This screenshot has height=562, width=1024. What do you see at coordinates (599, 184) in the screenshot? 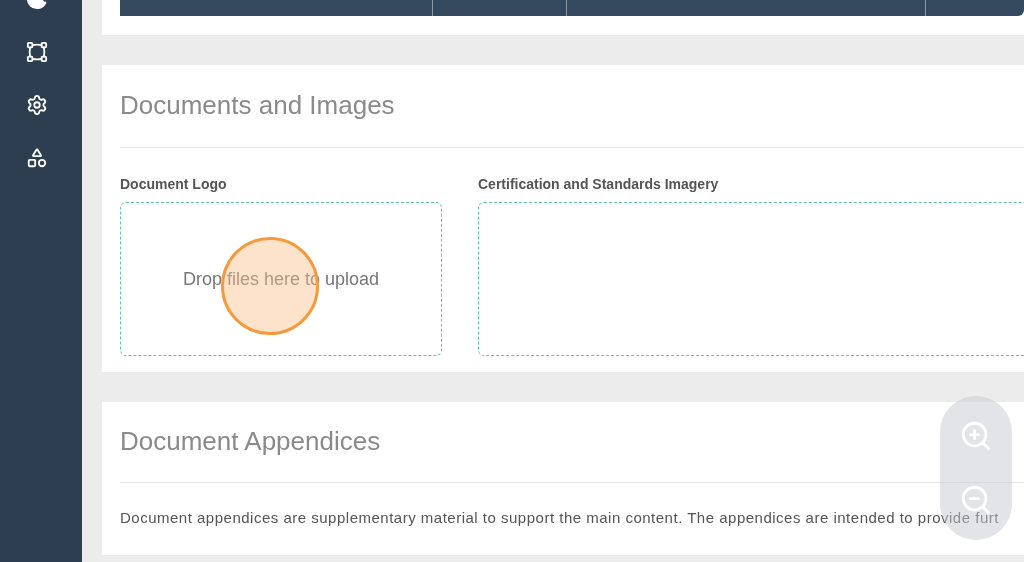
I see `field-label: Certification and Standards Imagery` at bounding box center [599, 184].